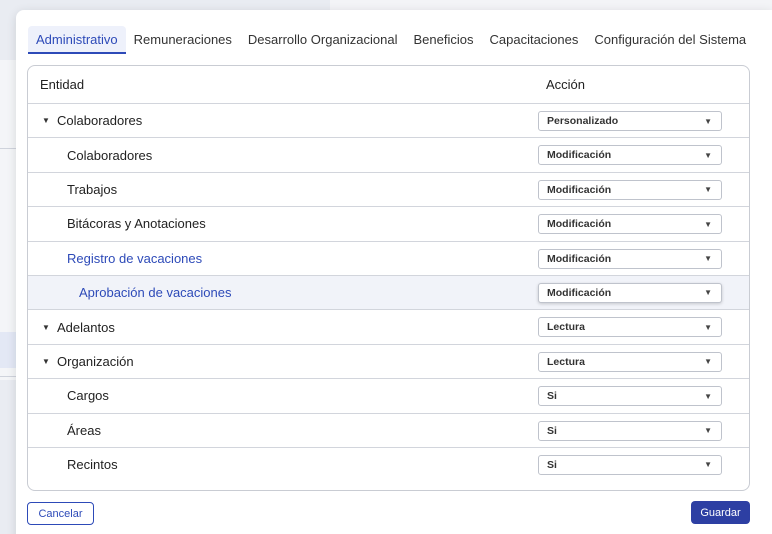 The width and height of the screenshot is (772, 534). Describe the element at coordinates (388, 223) in the screenshot. I see `table-row: Bitácoras y Anotaciones Modificación ▼` at that location.